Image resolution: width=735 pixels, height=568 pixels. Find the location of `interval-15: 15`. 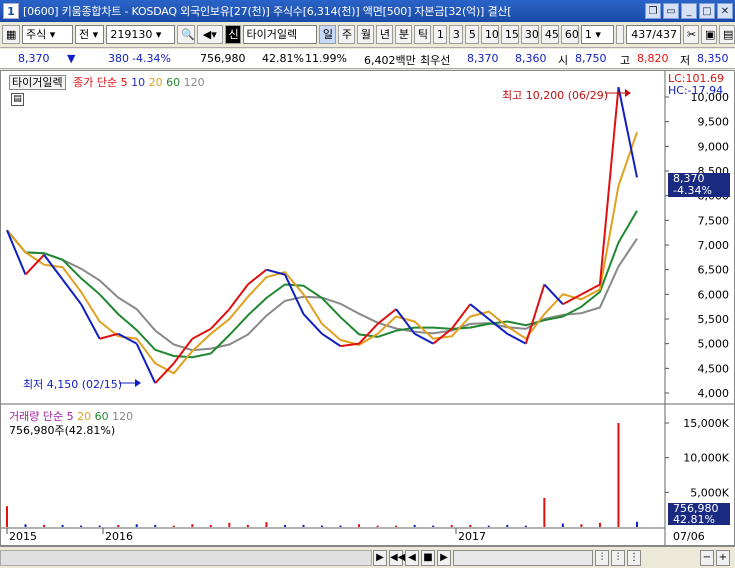

interval-15: 15 is located at coordinates (509, 34).